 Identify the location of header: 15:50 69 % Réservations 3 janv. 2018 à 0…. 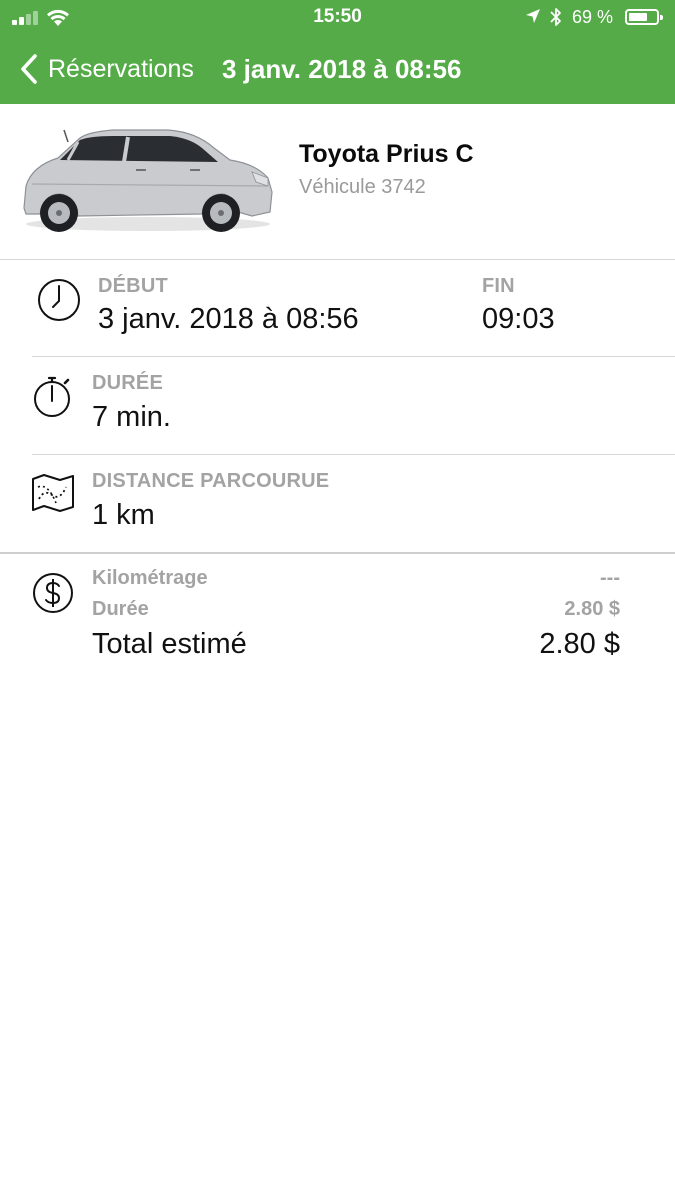
(337, 52).